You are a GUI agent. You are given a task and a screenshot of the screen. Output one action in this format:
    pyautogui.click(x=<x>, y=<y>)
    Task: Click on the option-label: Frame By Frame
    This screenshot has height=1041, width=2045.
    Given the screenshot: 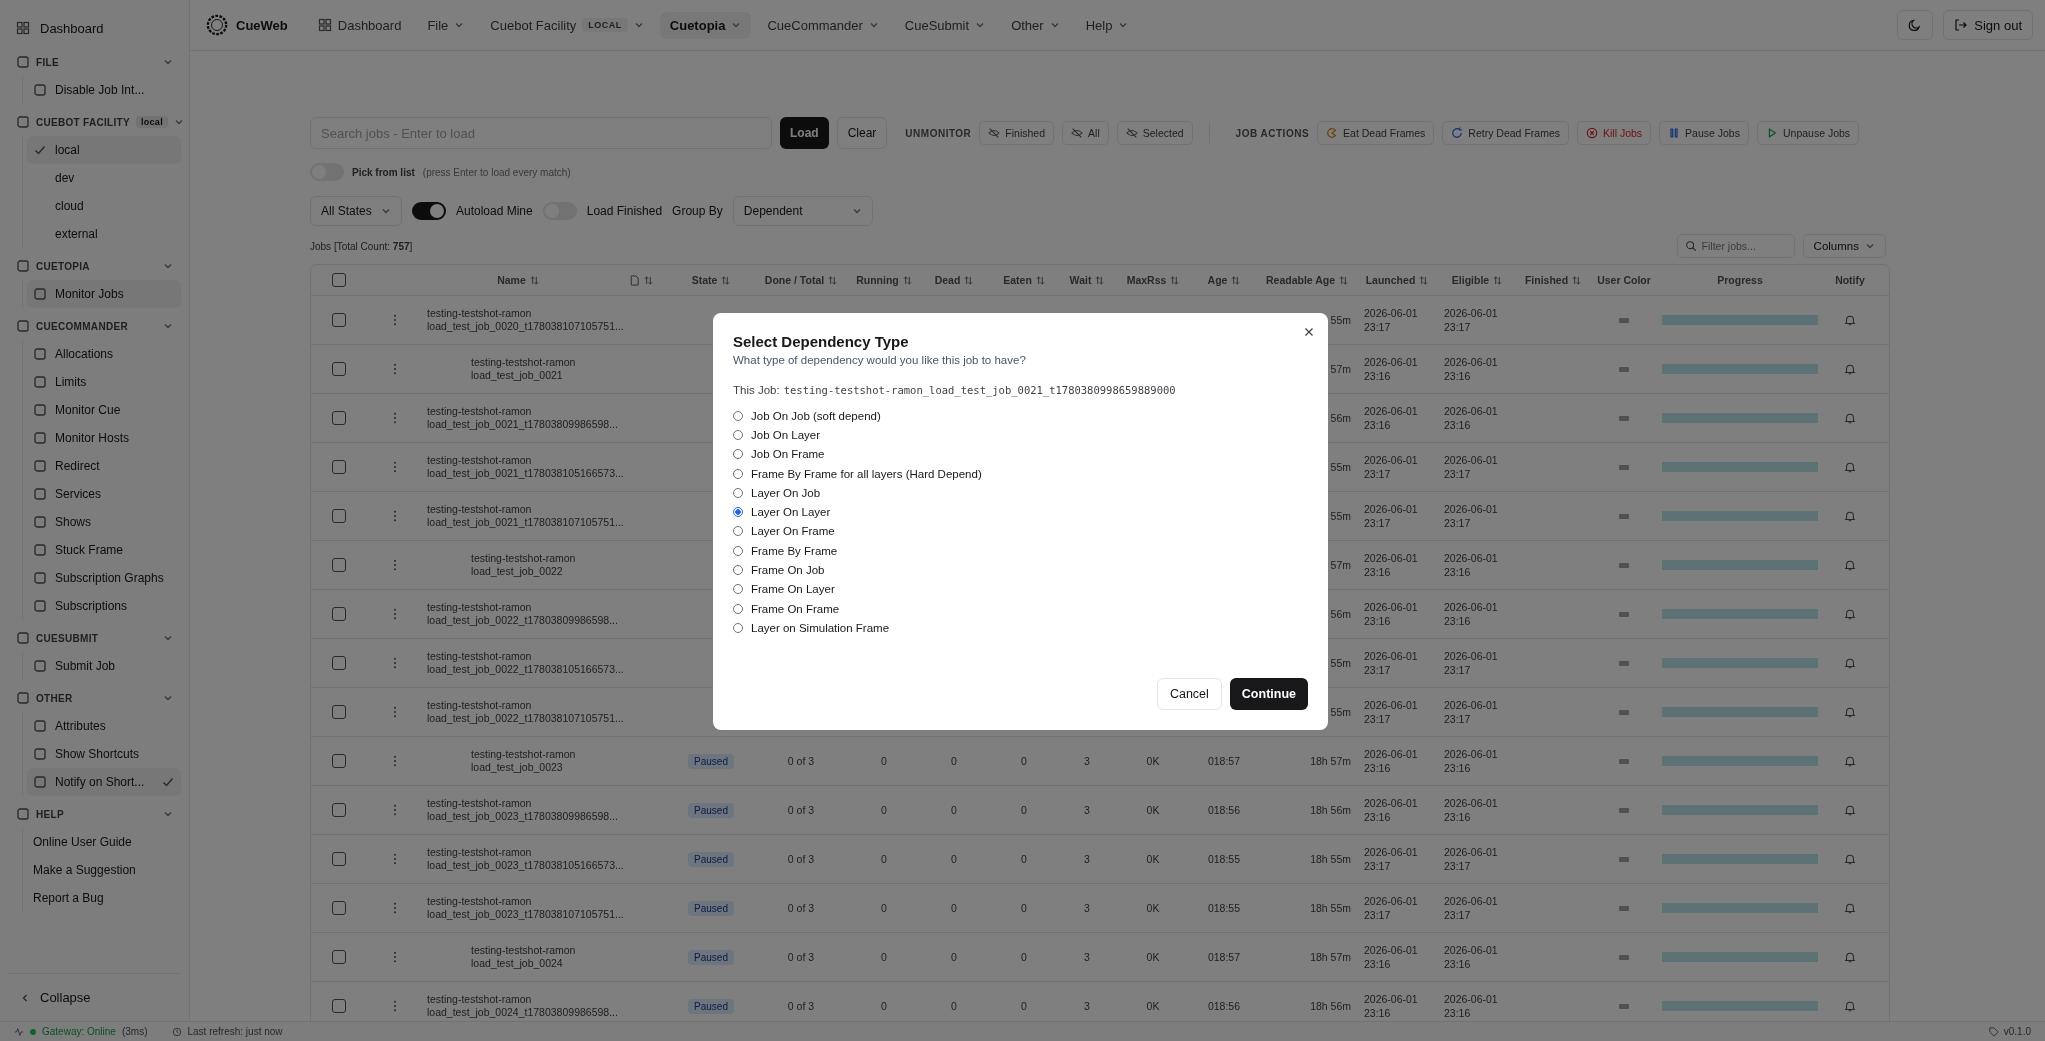 What is the action you would take?
    pyautogui.click(x=794, y=550)
    